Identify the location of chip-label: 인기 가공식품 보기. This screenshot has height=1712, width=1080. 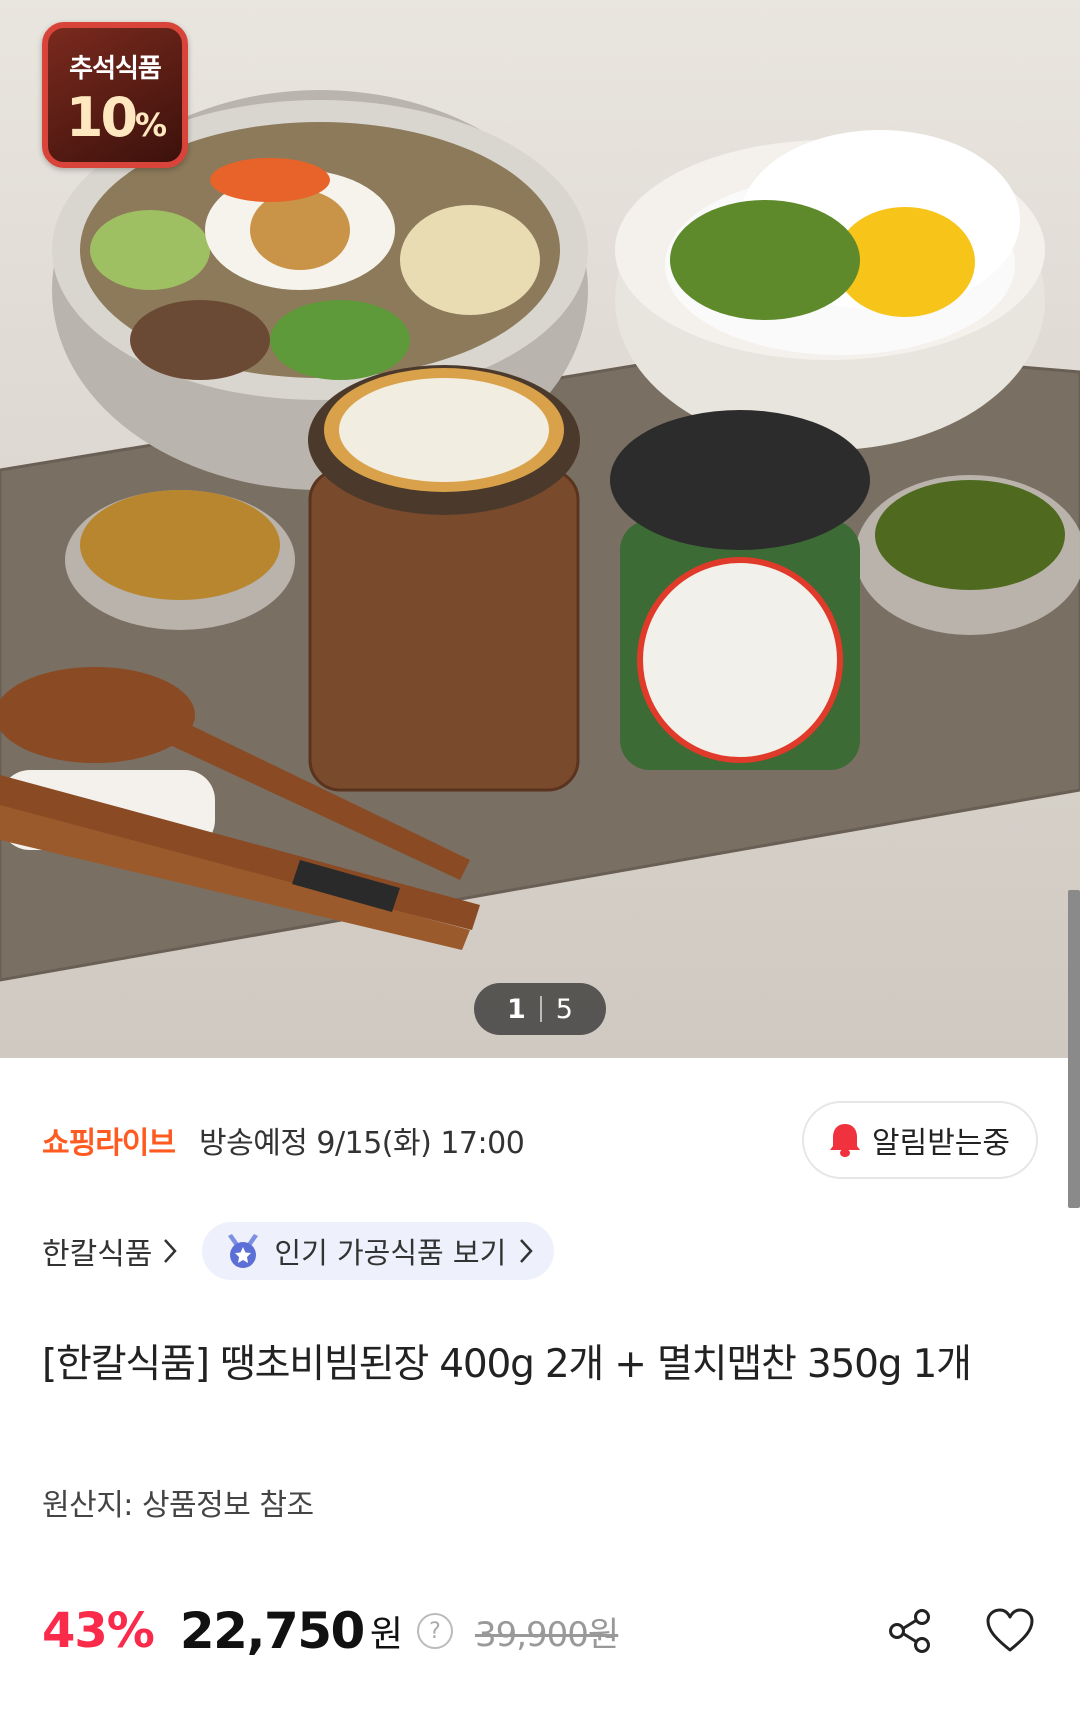
(390, 1253).